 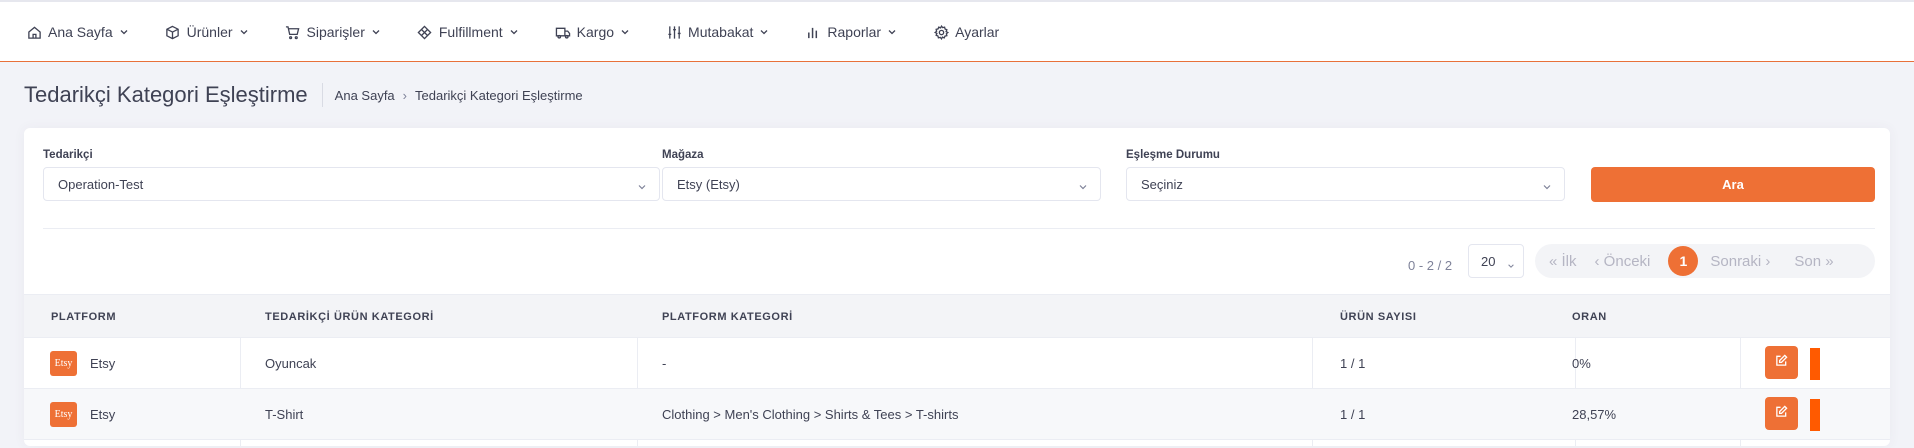 I want to click on truck-icon, so click(x=563, y=32).